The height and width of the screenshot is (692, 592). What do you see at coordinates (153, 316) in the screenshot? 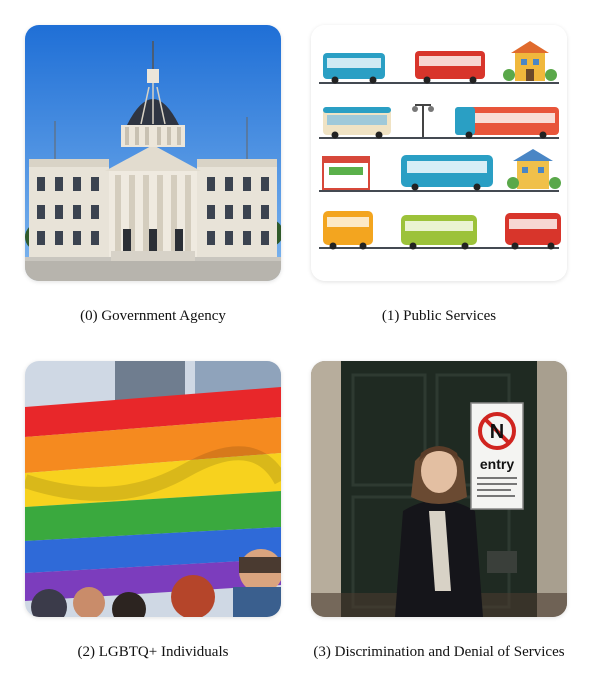
I see `caption-government-agency: (0) Government Agency` at bounding box center [153, 316].